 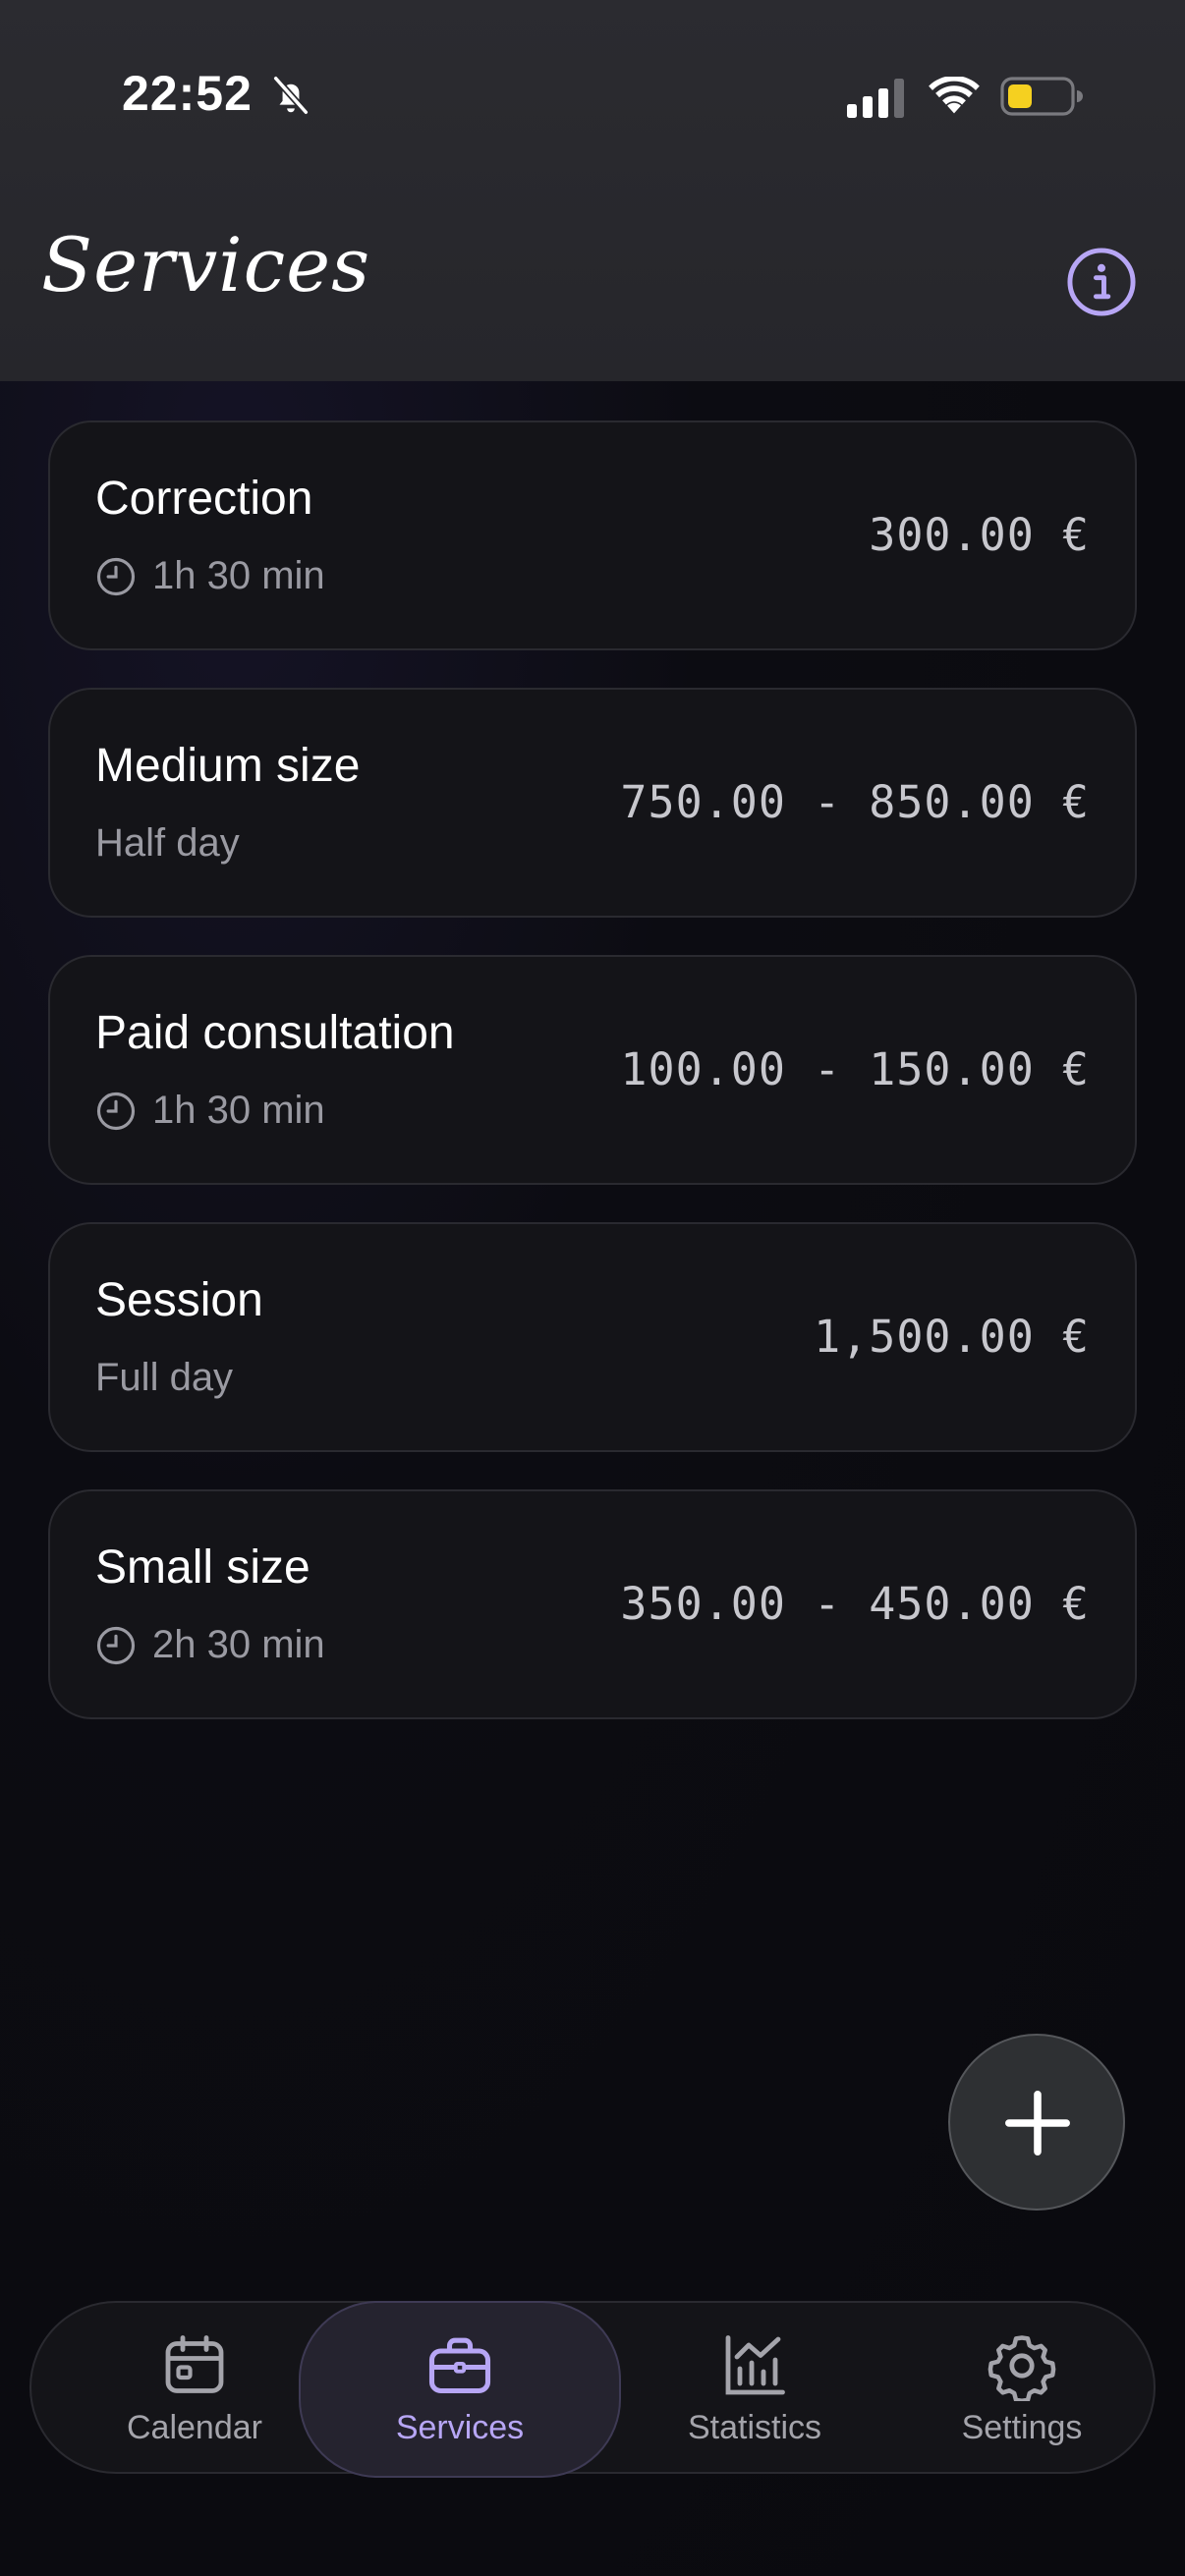 I want to click on service-price: 1,500.00 €, so click(x=952, y=1337).